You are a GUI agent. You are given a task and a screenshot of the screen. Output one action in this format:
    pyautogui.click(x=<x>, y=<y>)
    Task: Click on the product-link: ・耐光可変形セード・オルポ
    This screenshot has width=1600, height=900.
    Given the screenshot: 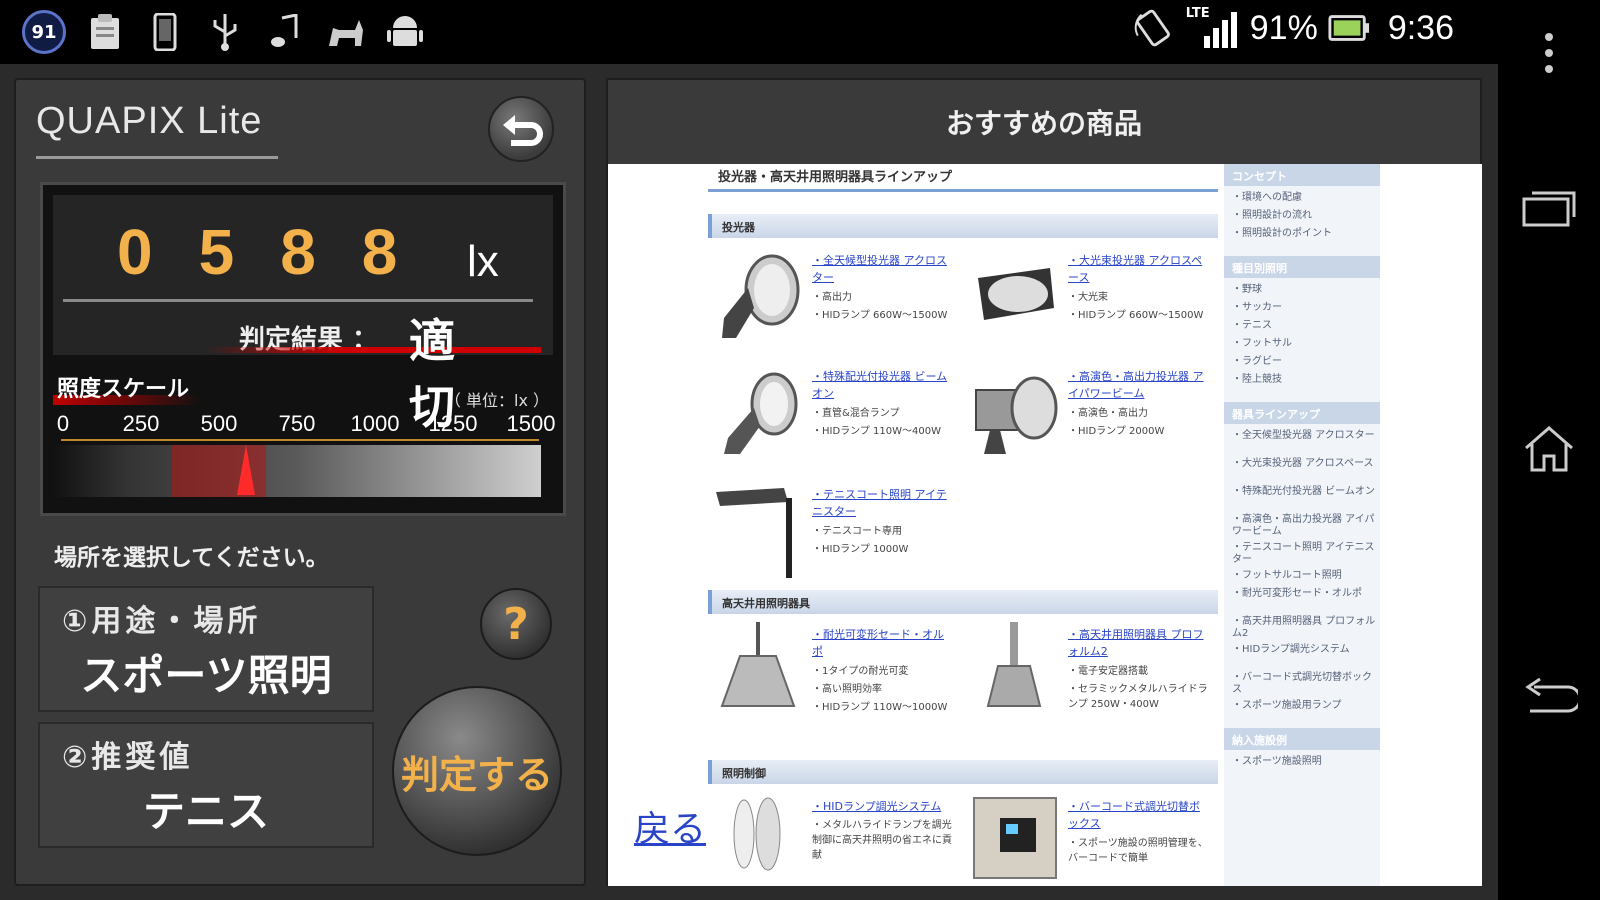 What is the action you would take?
    pyautogui.click(x=882, y=643)
    